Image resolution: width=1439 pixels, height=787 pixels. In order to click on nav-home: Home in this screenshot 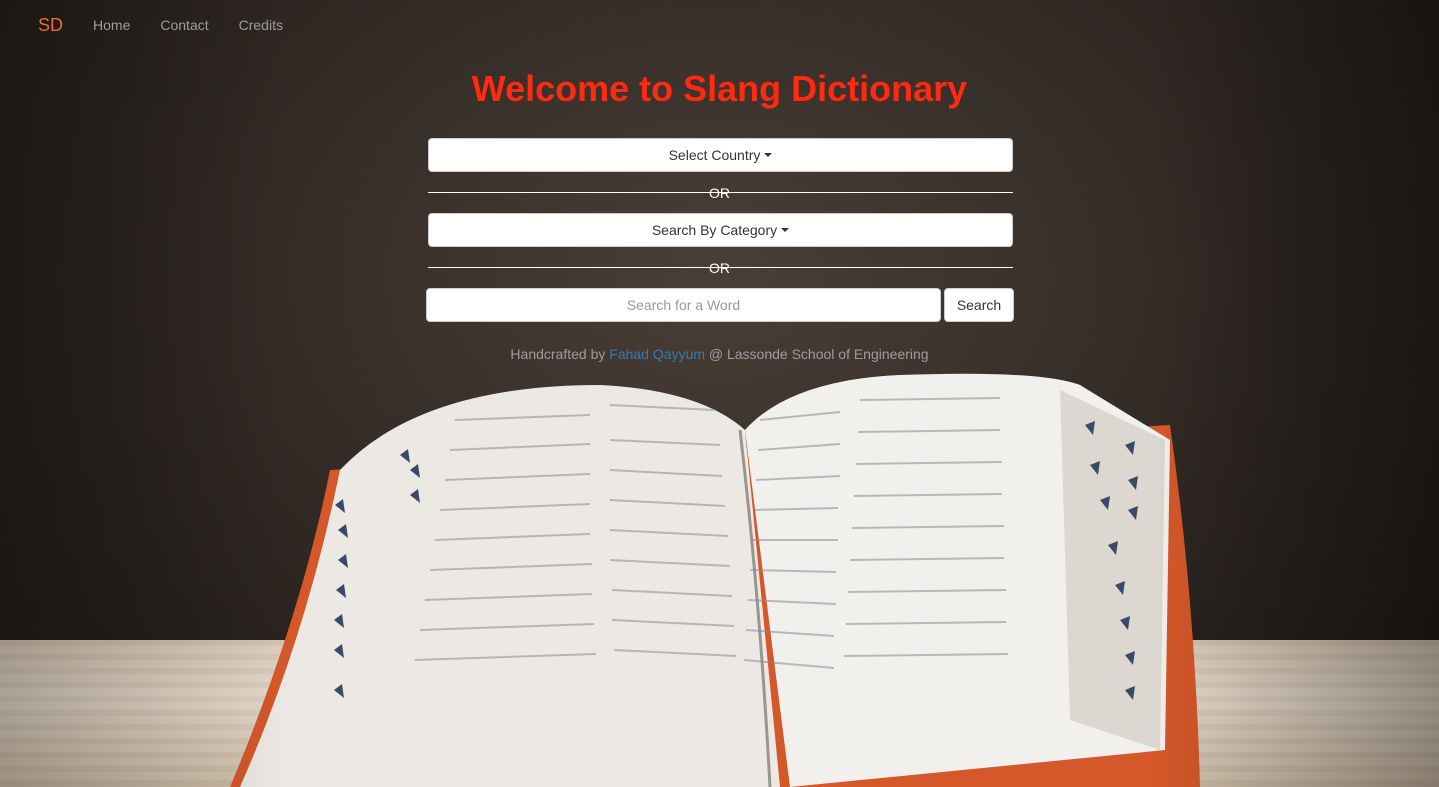, I will do `click(111, 25)`.